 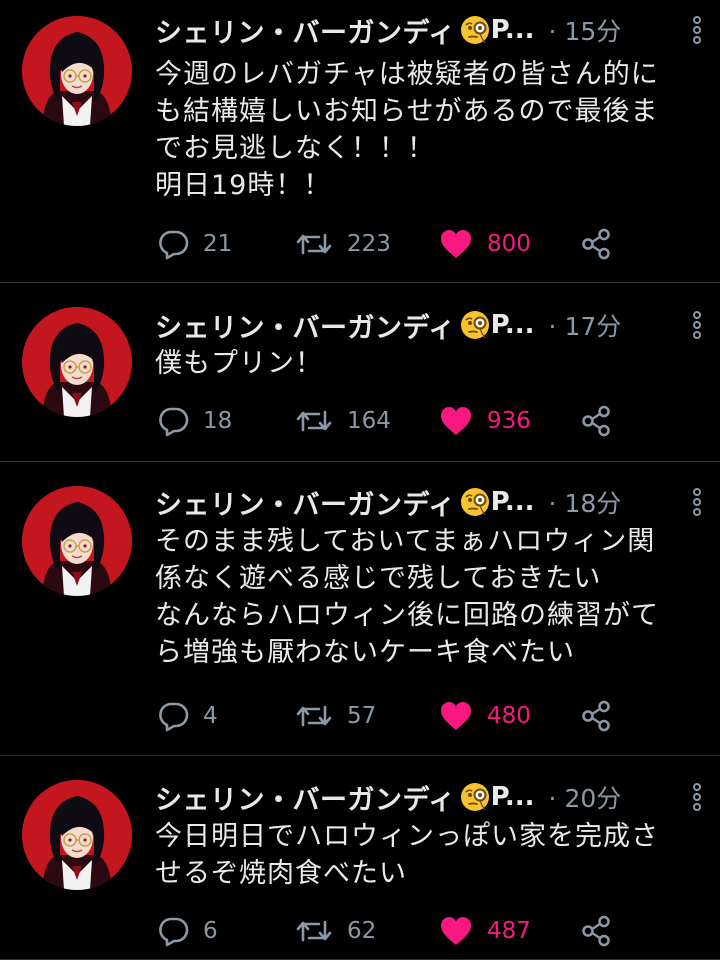 I want to click on tweet-text-line: 明日19時！！, so click(x=243, y=185).